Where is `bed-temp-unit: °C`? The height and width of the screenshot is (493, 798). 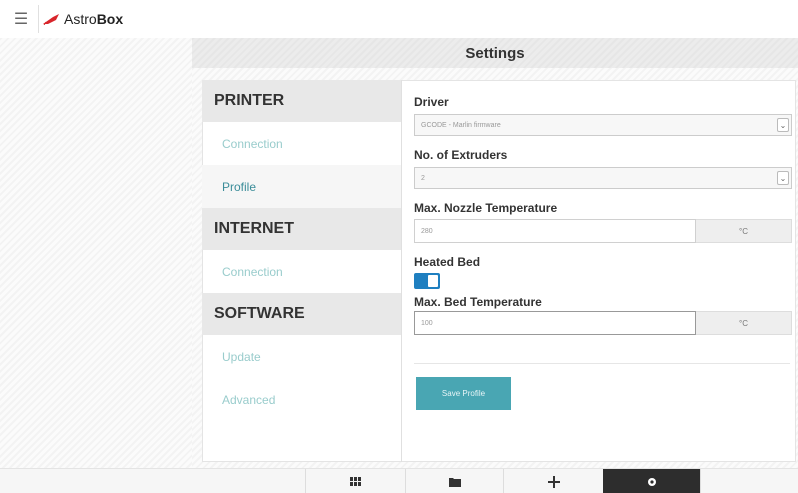
bed-temp-unit: °C is located at coordinates (744, 323).